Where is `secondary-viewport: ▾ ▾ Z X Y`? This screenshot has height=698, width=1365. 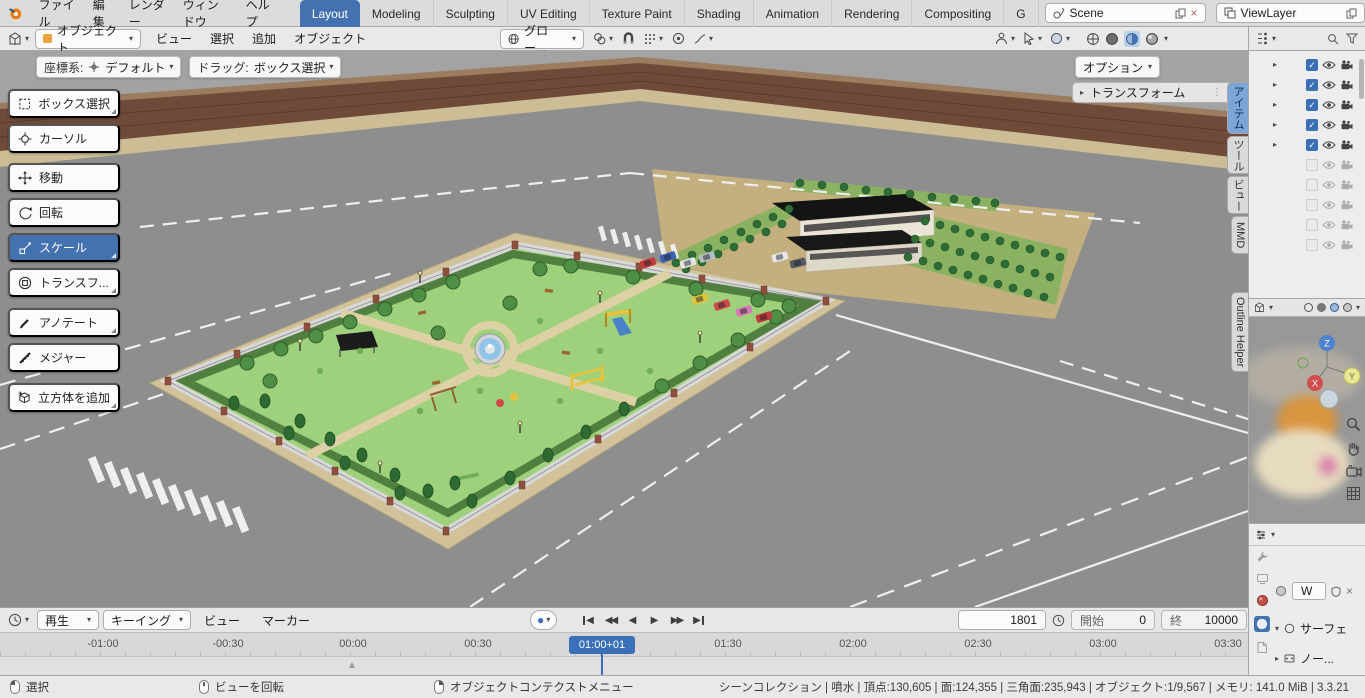
secondary-viewport: ▾ ▾ Z X Y is located at coordinates (1307, 411).